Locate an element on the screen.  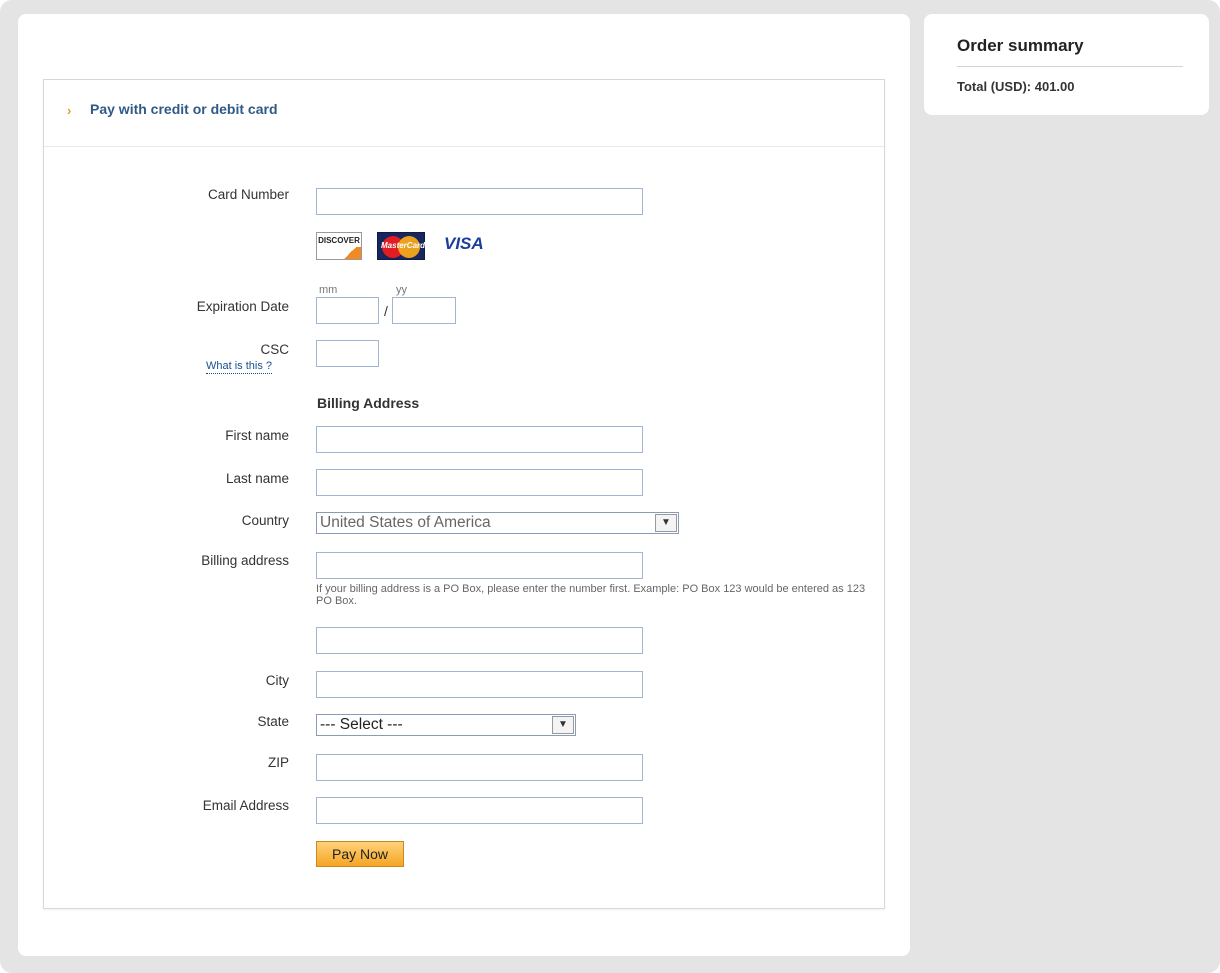
expiration-month-input is located at coordinates (347, 310).